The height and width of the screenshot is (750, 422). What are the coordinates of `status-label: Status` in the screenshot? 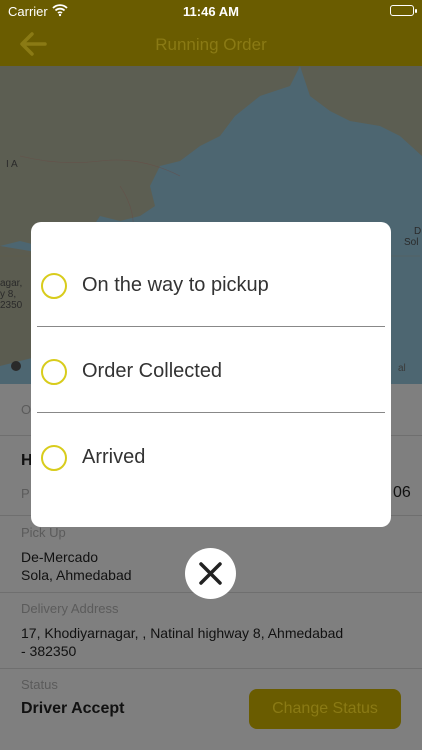 It's located at (39, 684).